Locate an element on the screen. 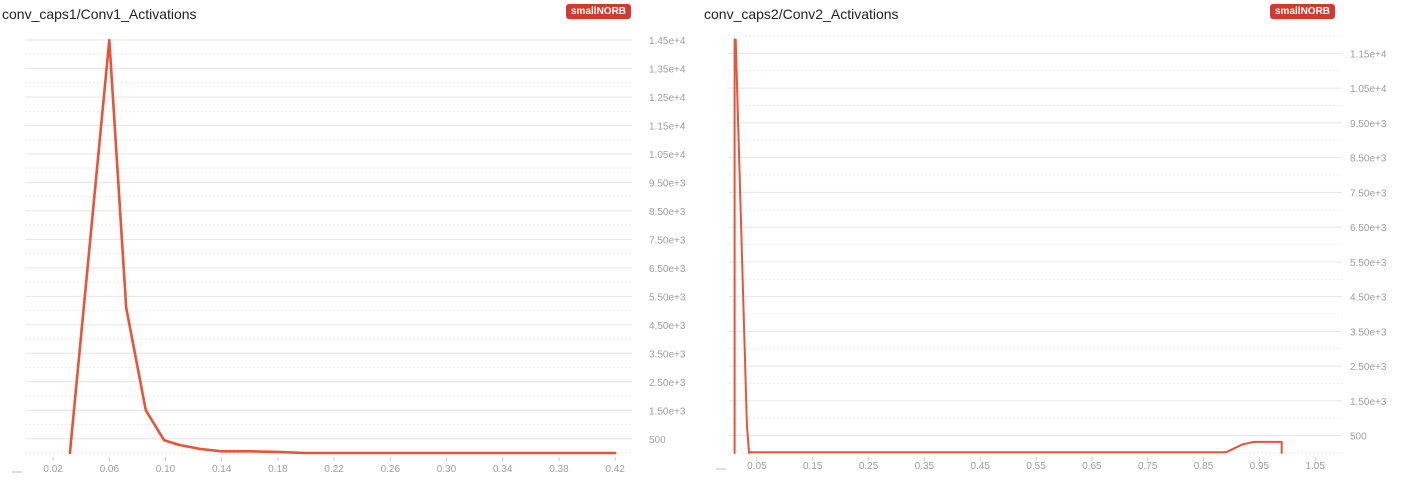 This screenshot has width=1420, height=484. x-tick-label: 0.18 is located at coordinates (278, 469).